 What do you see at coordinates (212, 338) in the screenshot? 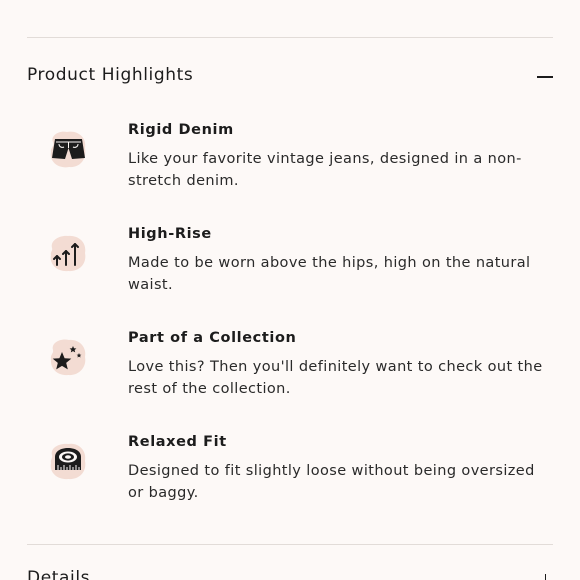
I see `feature-title: Part of a Collection` at bounding box center [212, 338].